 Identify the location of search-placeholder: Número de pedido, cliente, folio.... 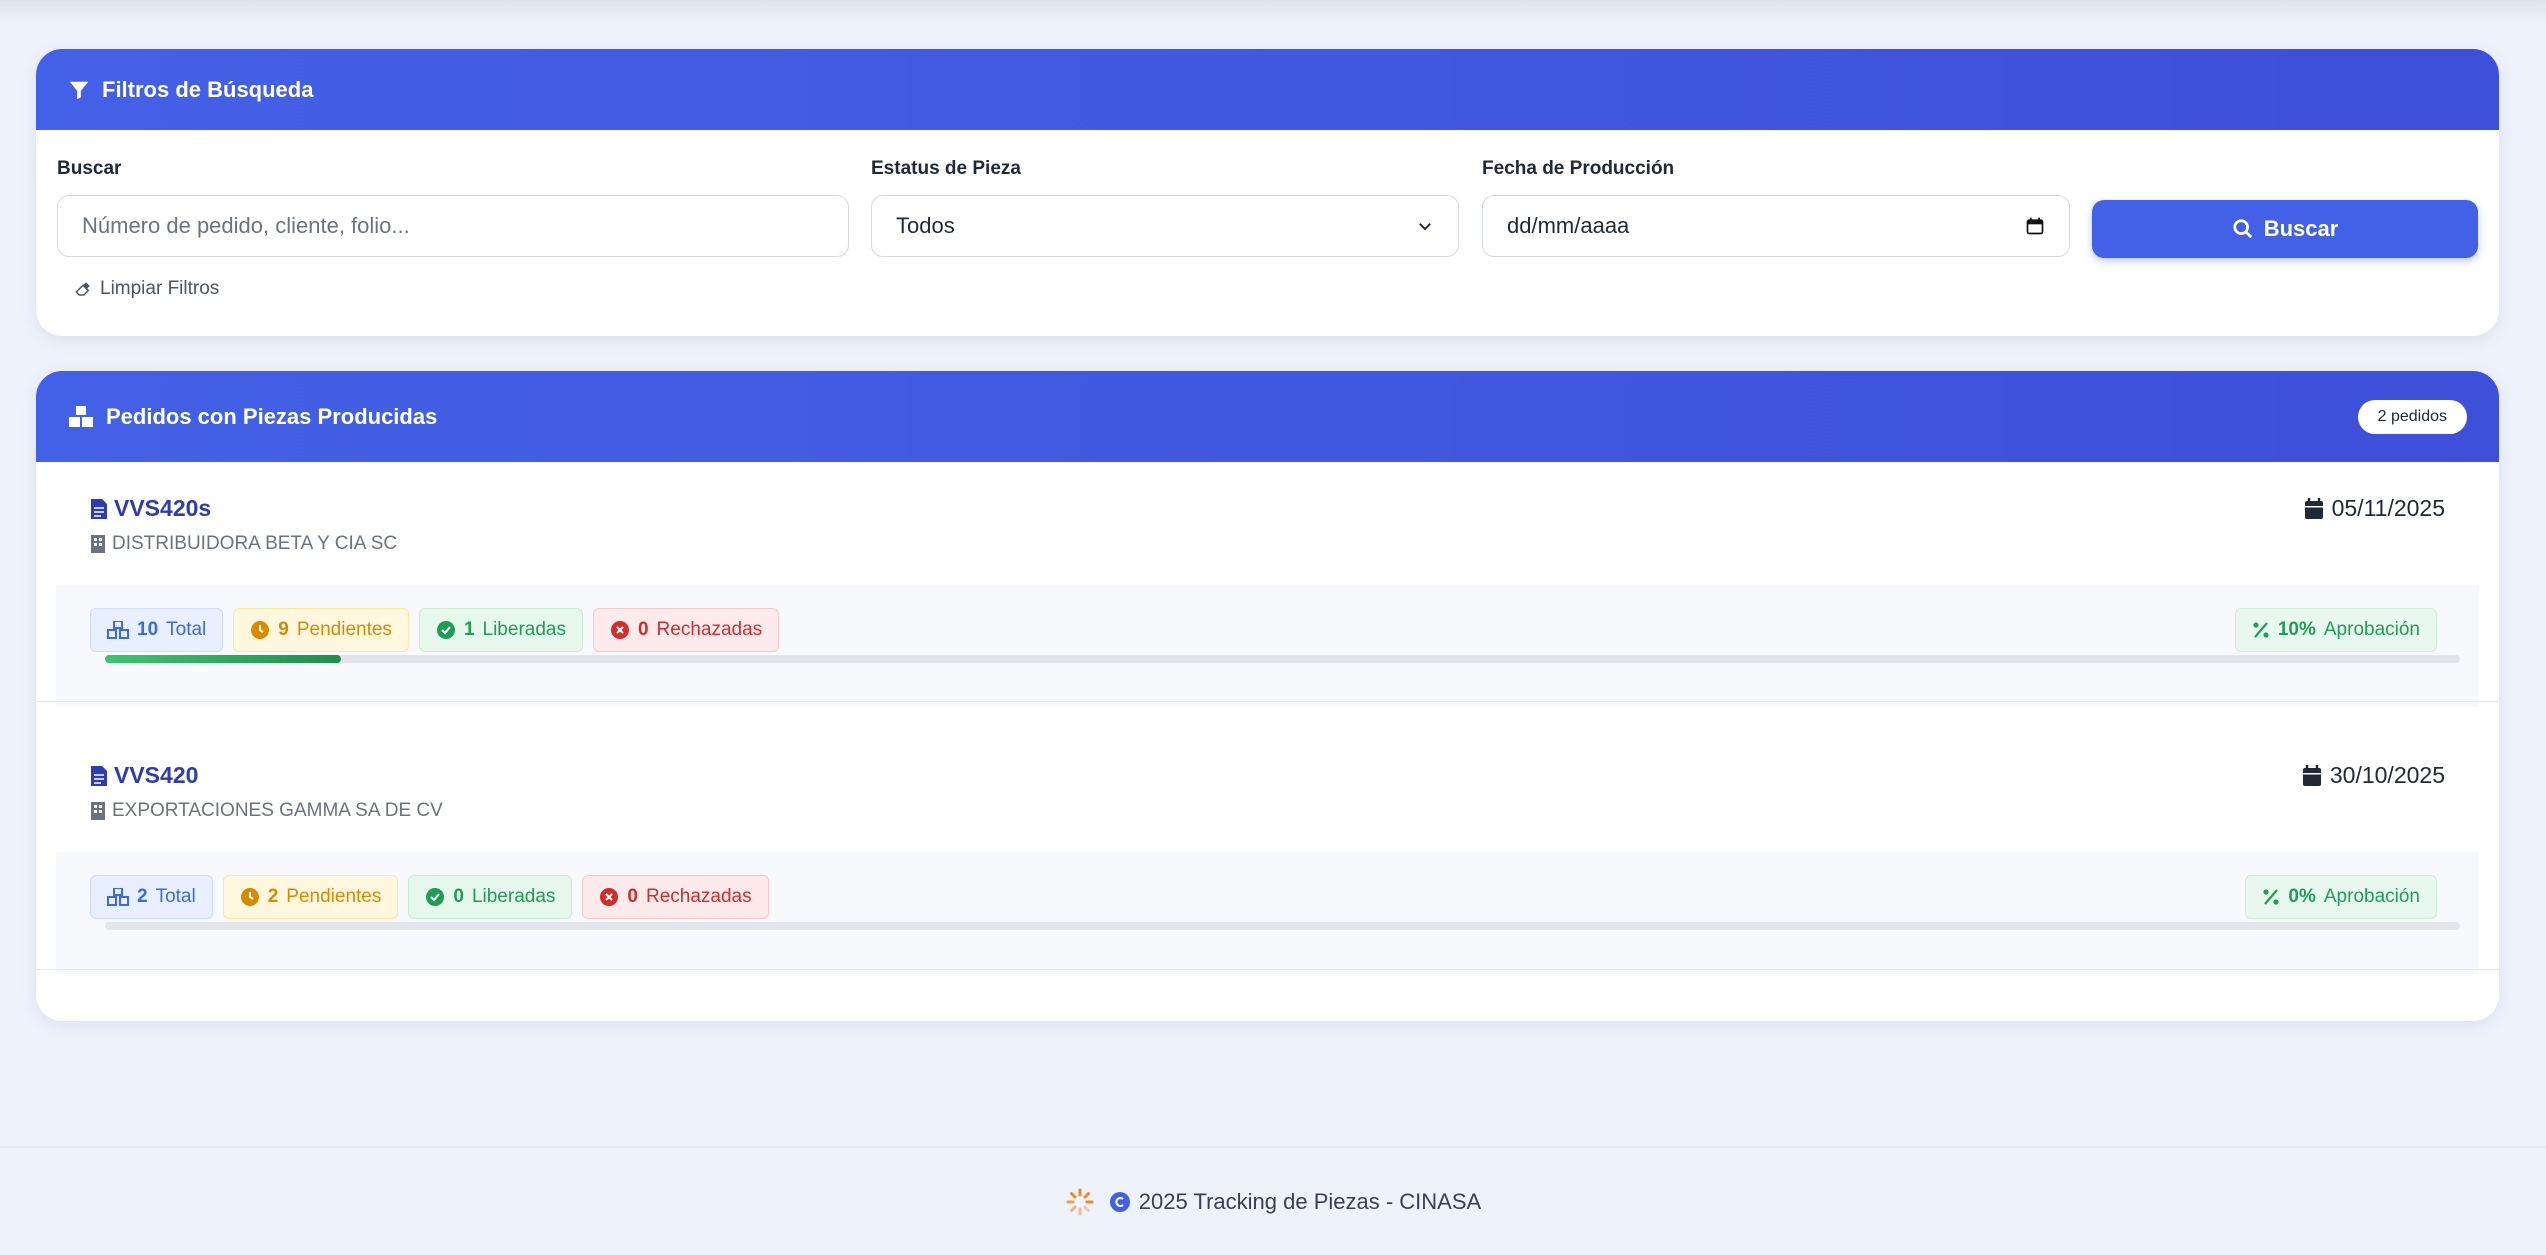
(246, 225).